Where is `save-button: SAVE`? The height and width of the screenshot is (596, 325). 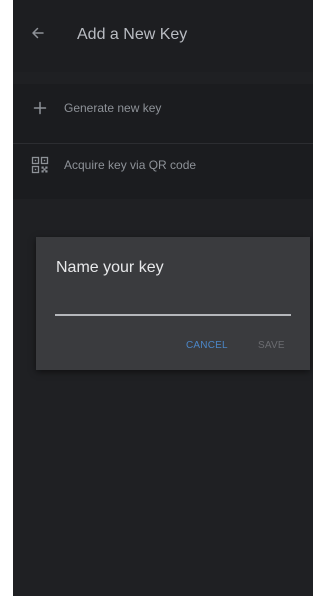 save-button: SAVE is located at coordinates (271, 345).